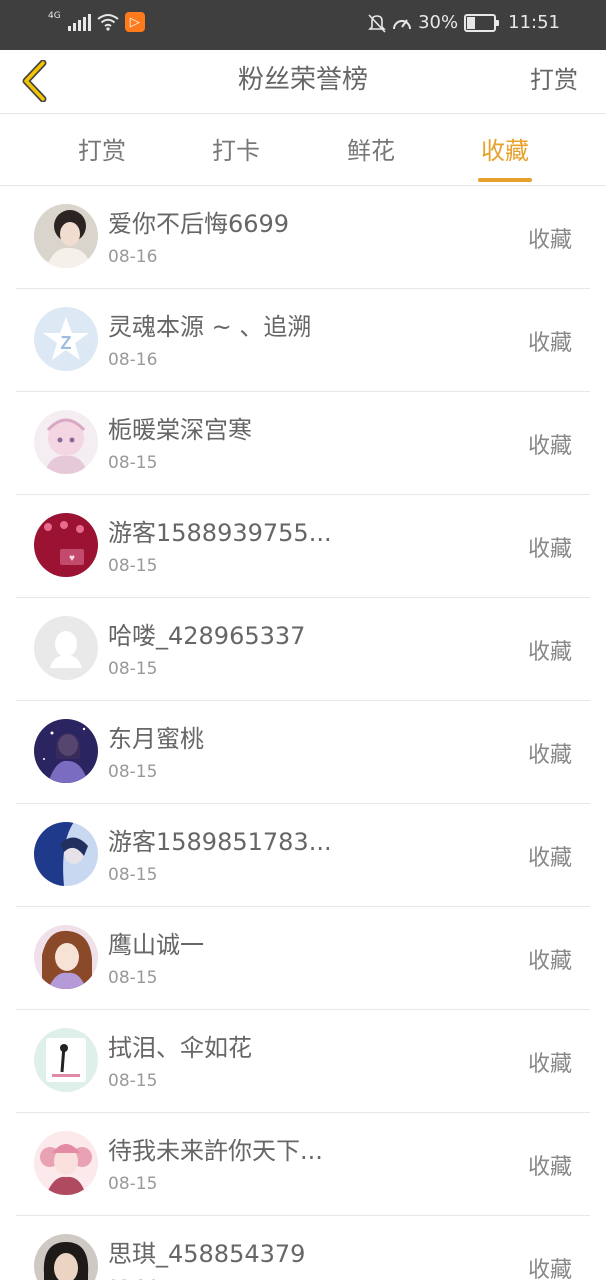  Describe the element at coordinates (180, 430) in the screenshot. I see `fan-name: 栀暖棠深宫寒` at that location.